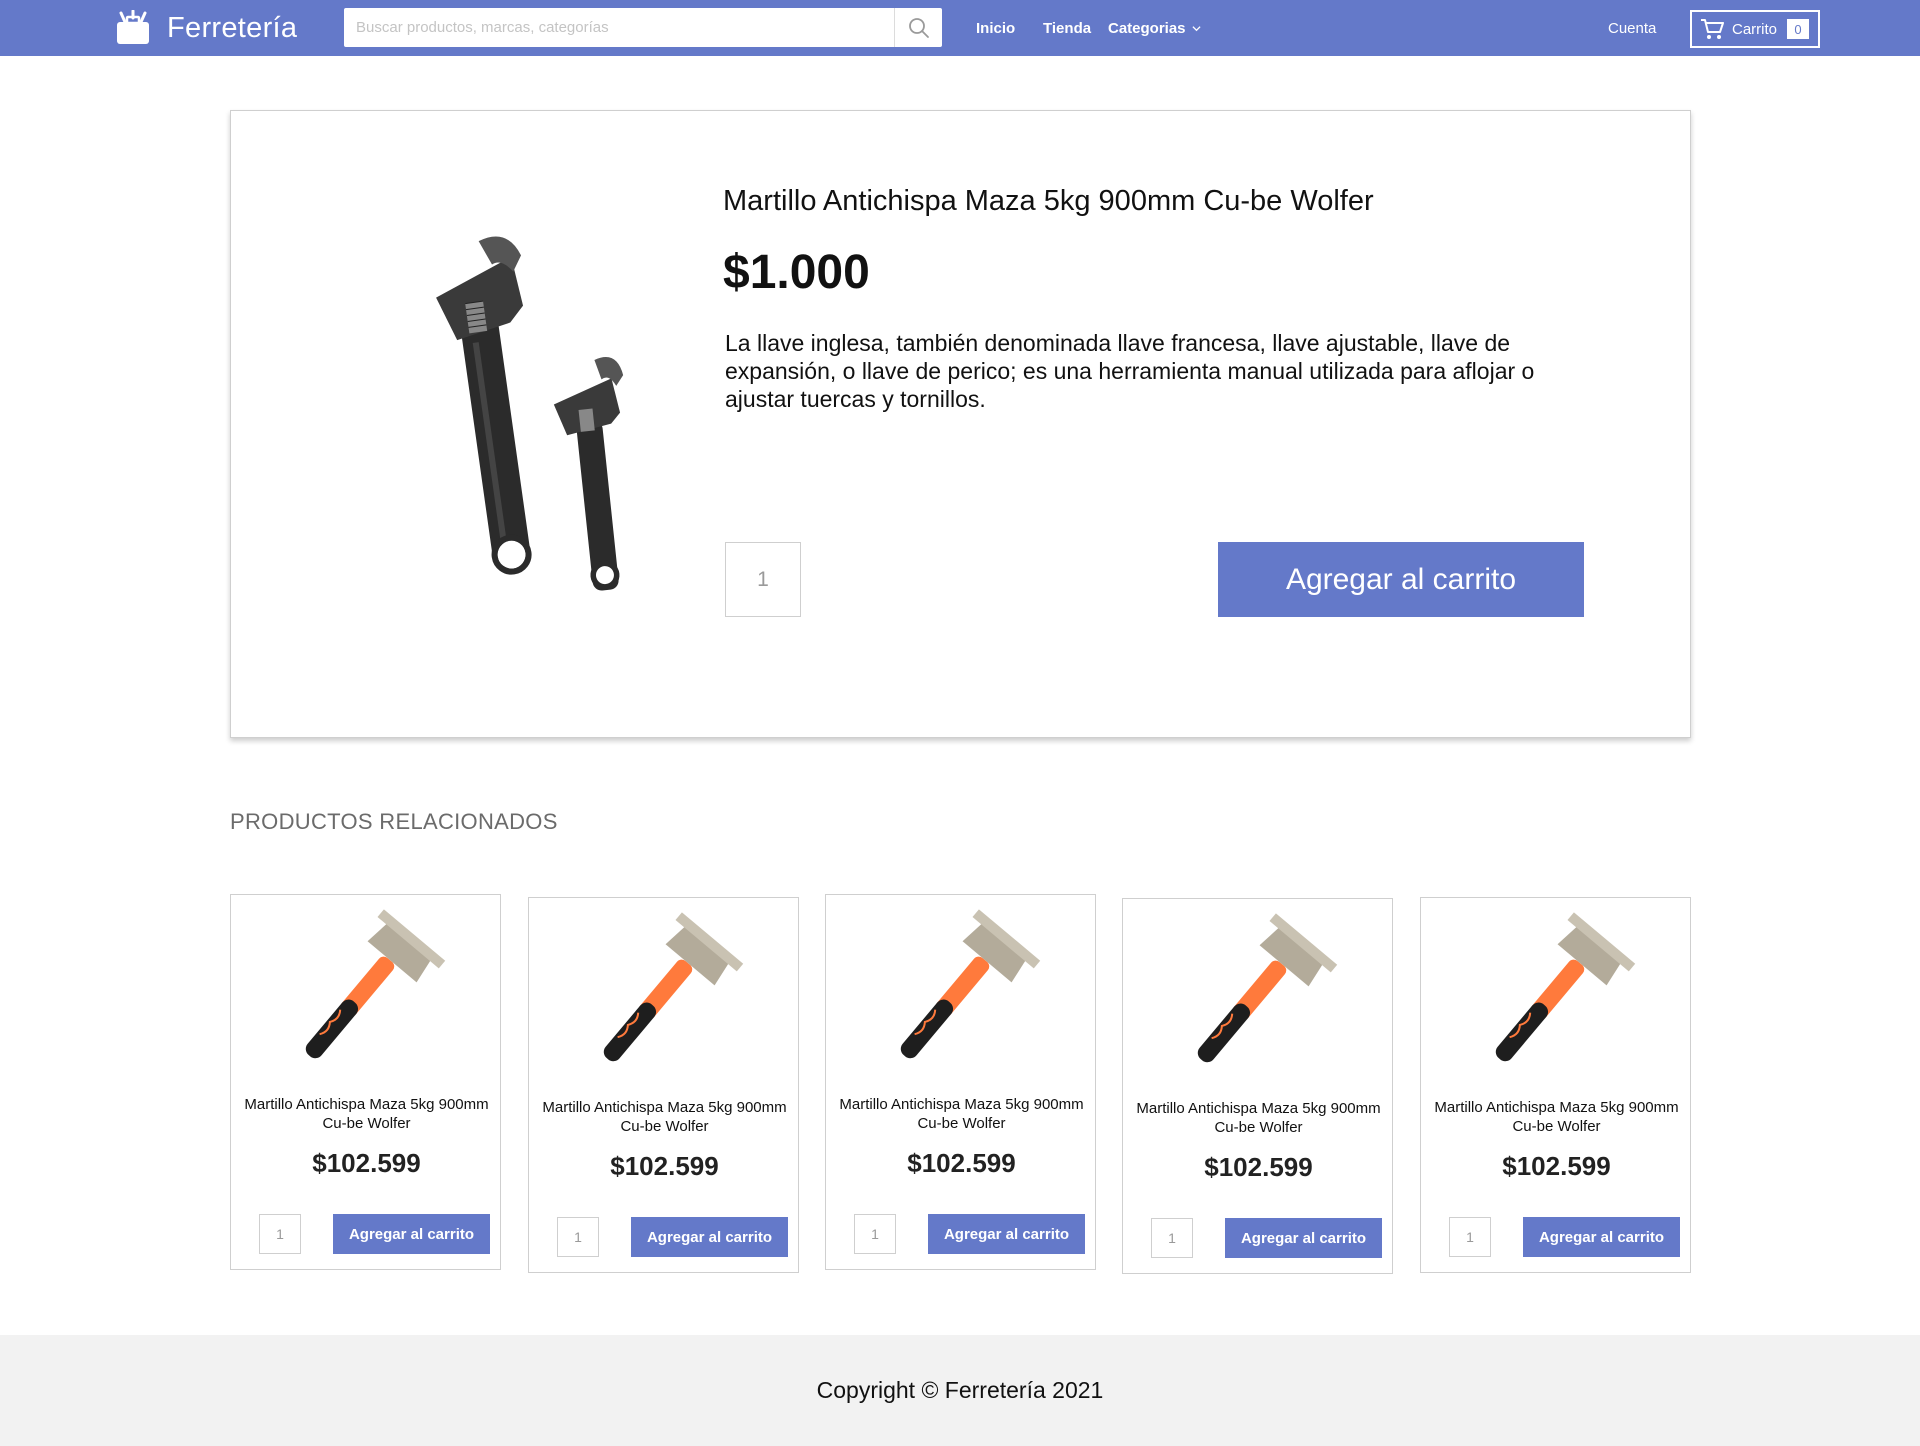  What do you see at coordinates (1147, 28) in the screenshot?
I see `nav-categorias-label: Categorias` at bounding box center [1147, 28].